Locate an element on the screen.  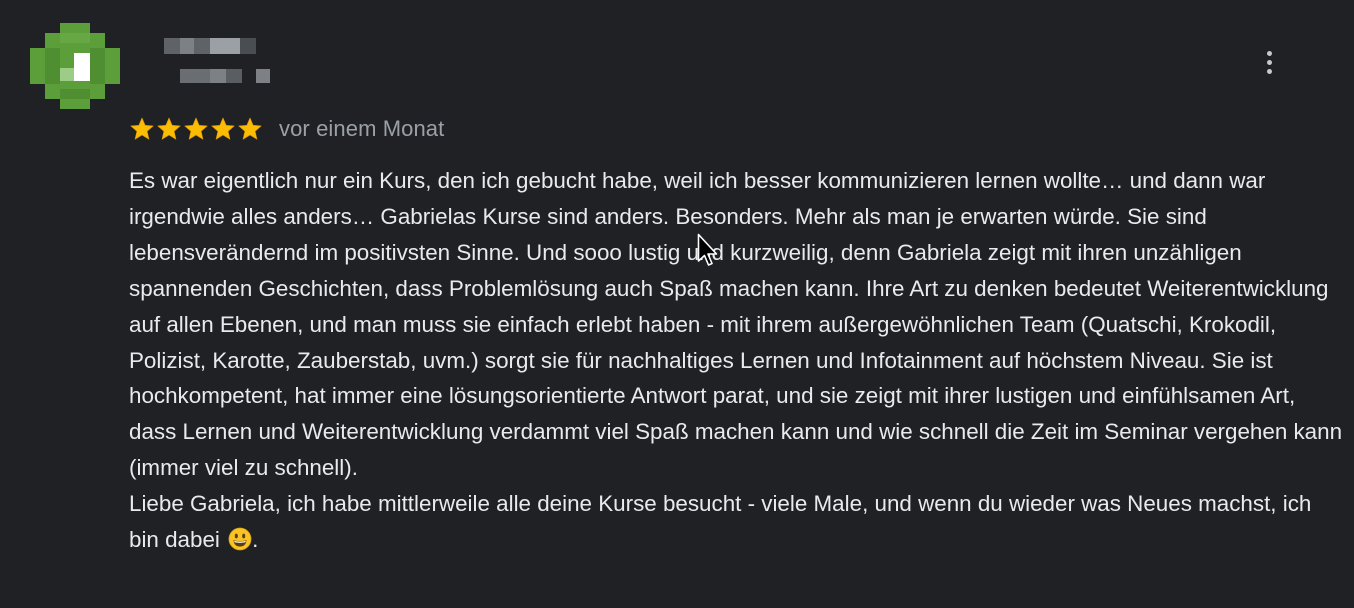
avatar is located at coordinates (75, 66).